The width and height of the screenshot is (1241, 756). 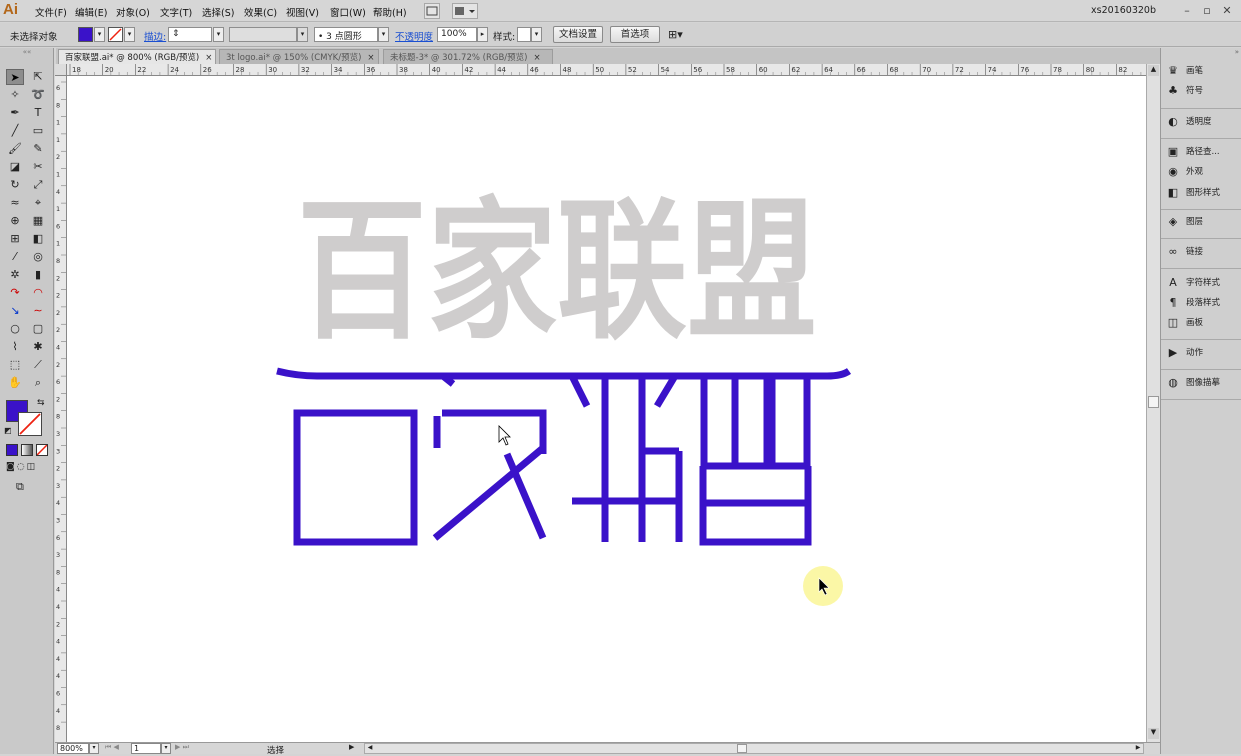 What do you see at coordinates (38, 311) in the screenshot?
I see `smooth-tool-icon: ∼` at bounding box center [38, 311].